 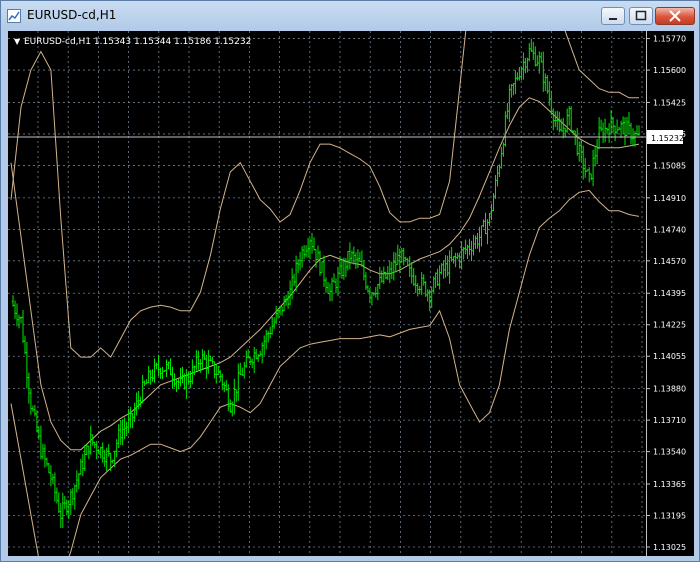 I want to click on chart-window-icon, so click(x=14, y=16).